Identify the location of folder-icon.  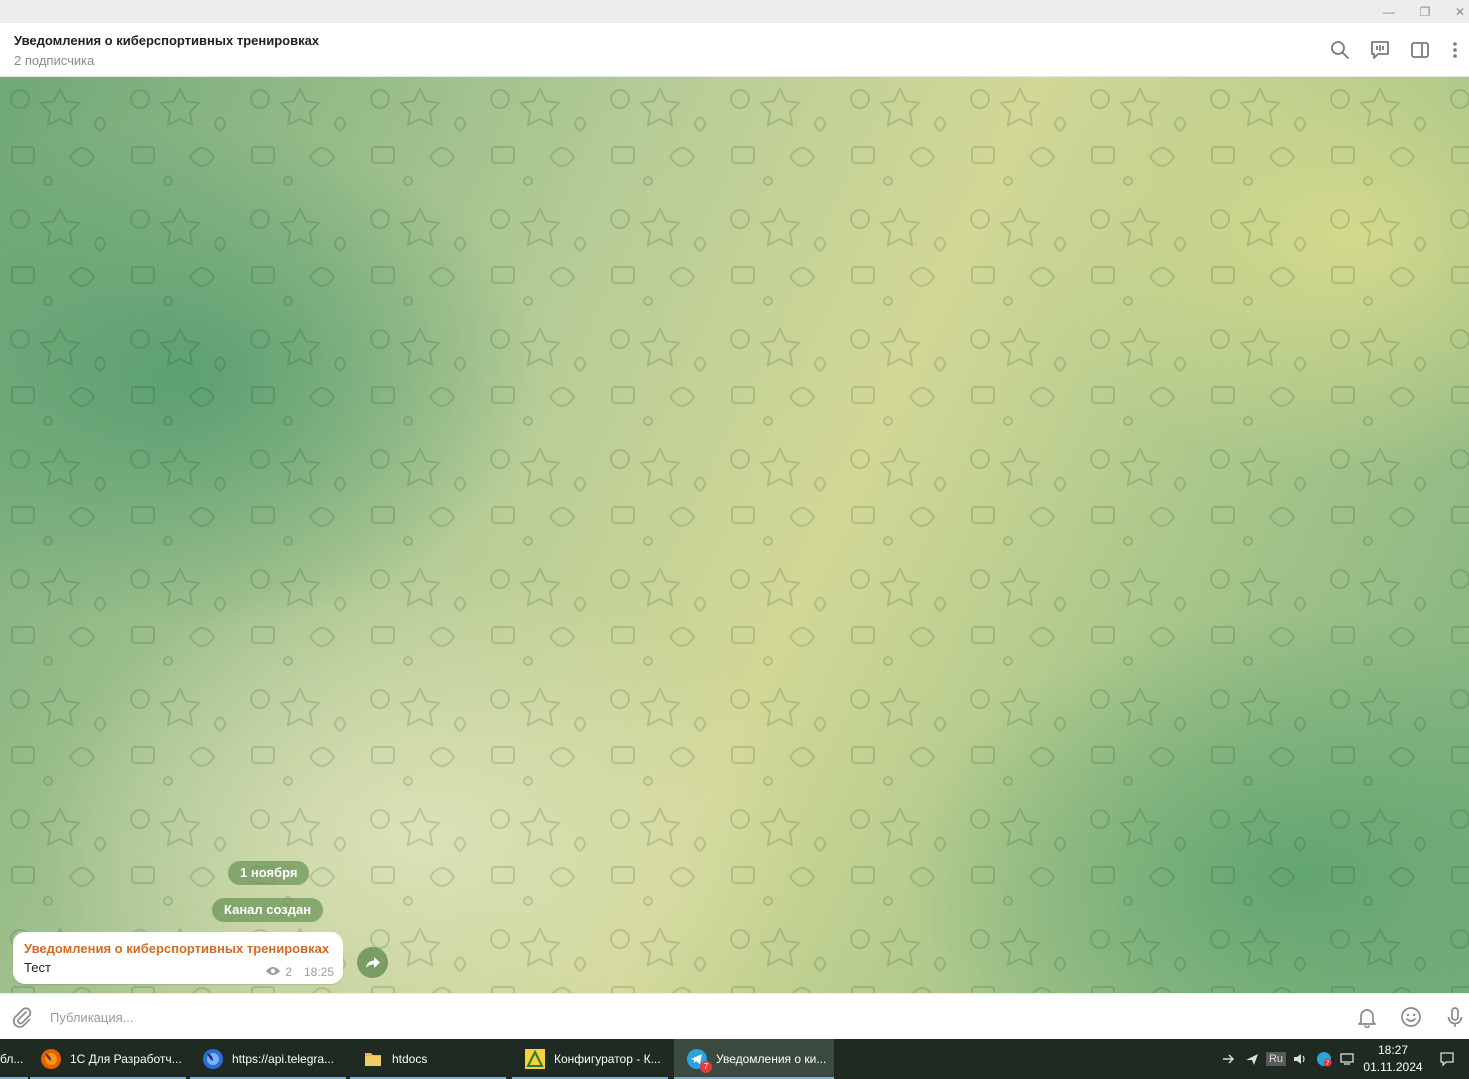
(373, 1059).